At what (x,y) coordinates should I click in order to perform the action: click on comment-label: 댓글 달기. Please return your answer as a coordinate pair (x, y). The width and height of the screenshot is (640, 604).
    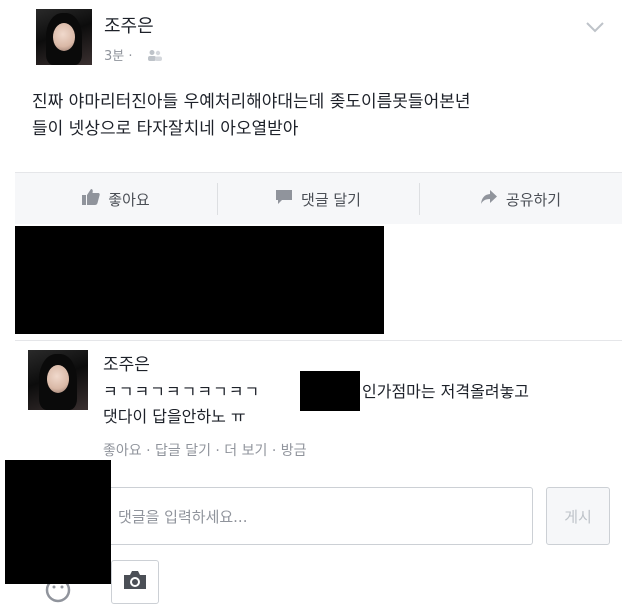
    Looking at the image, I should click on (331, 199).